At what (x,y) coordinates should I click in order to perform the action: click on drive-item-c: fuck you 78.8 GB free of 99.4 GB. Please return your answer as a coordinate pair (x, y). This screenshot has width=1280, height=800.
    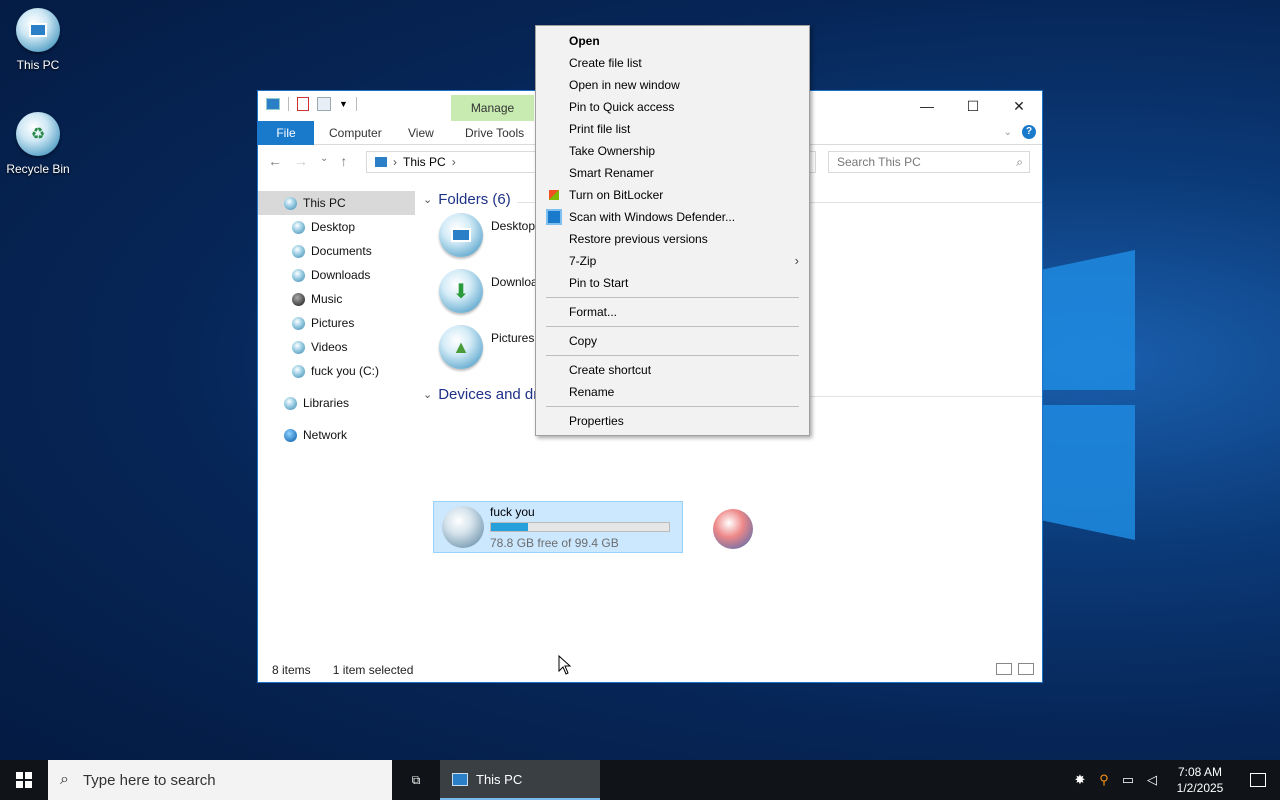
    Looking at the image, I should click on (558, 527).